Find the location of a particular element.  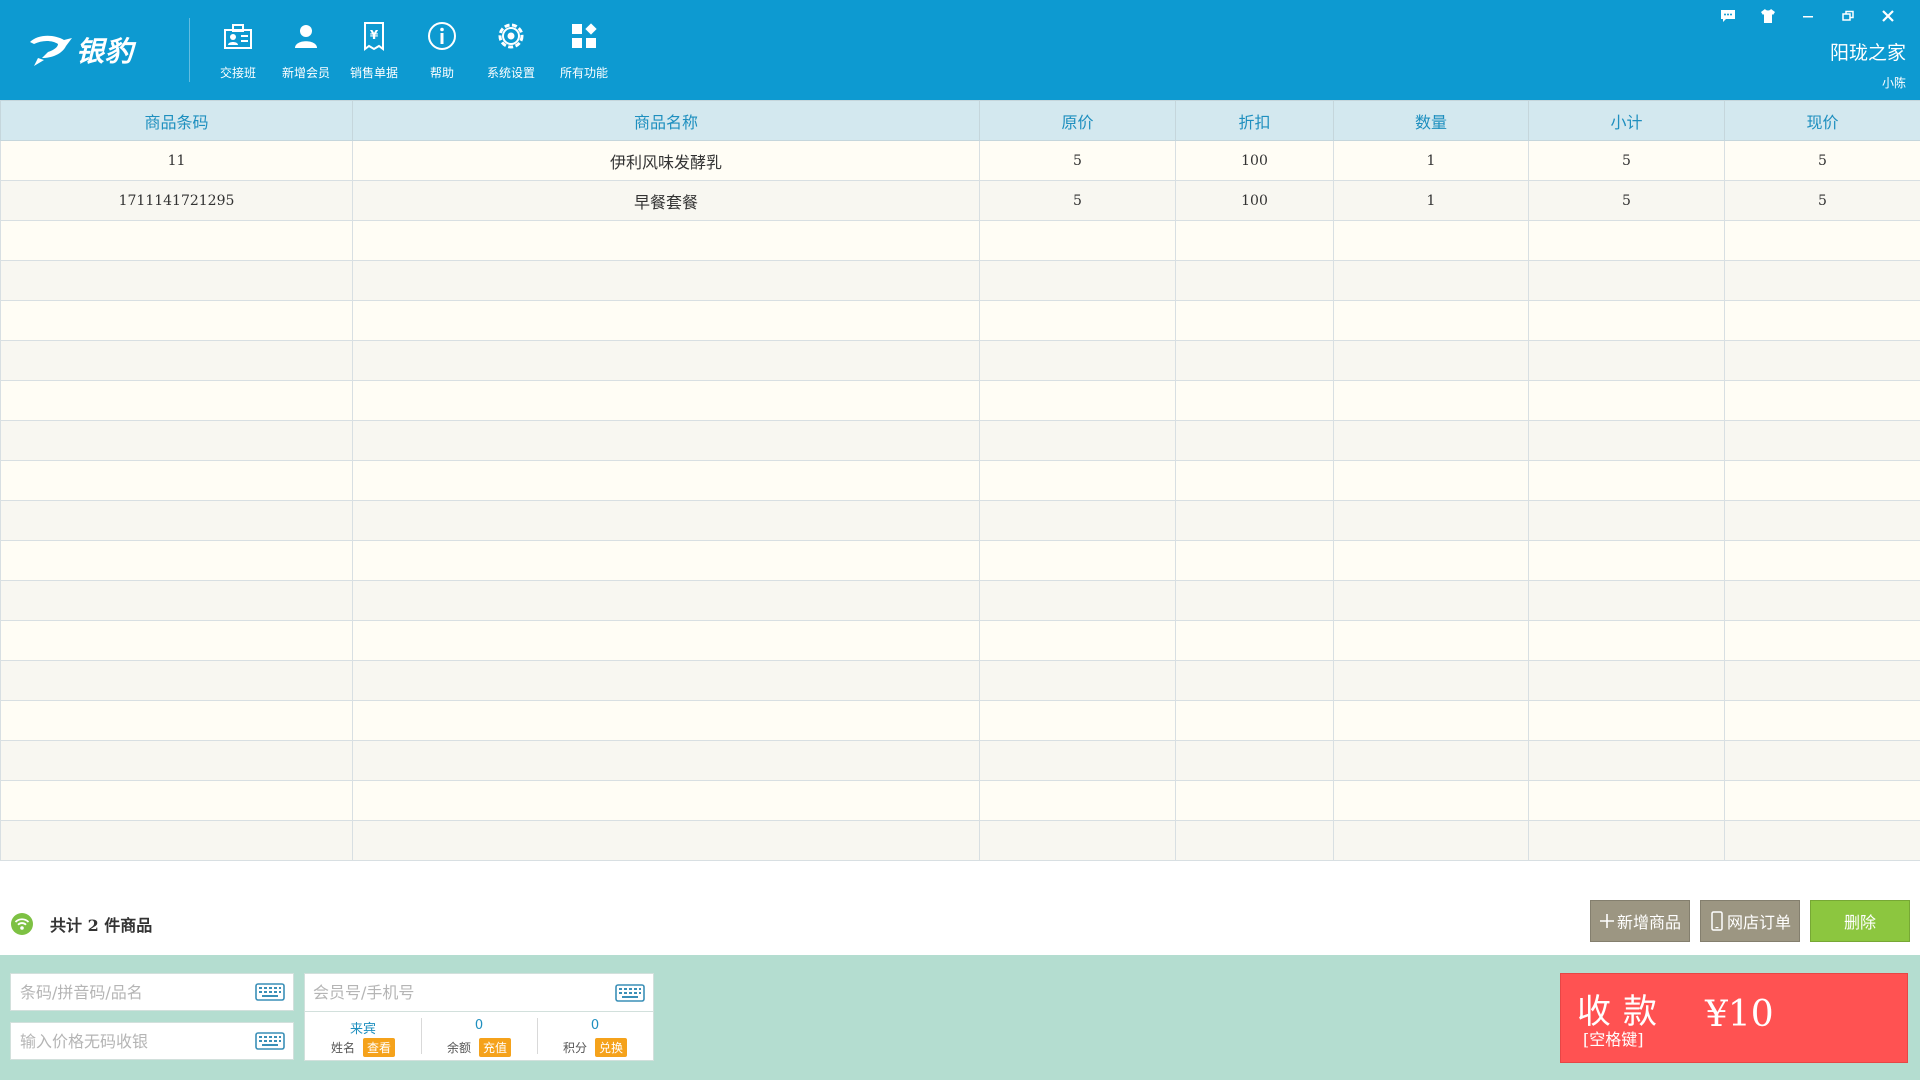

leopard-logo-icon is located at coordinates (51, 50).